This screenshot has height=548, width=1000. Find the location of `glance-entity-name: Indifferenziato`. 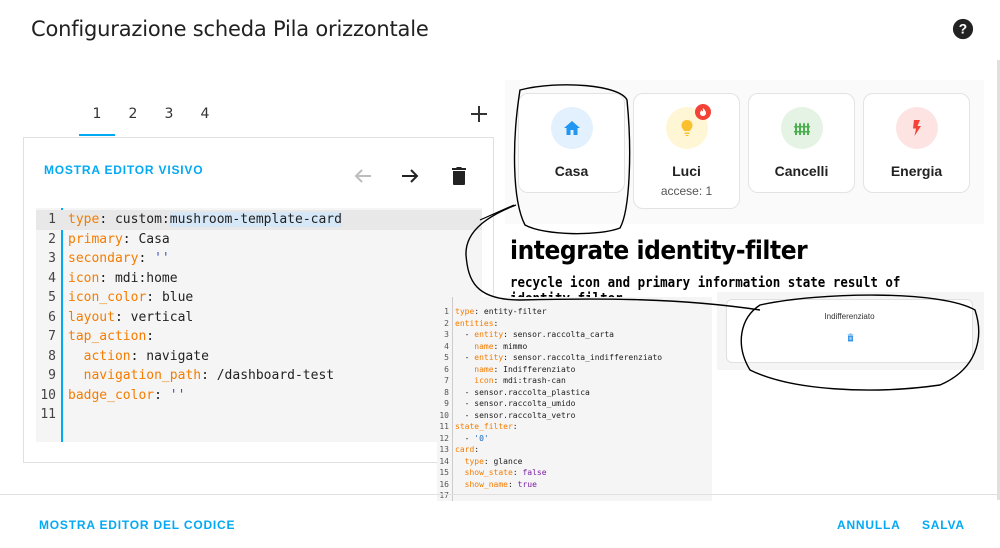

glance-entity-name: Indifferenziato is located at coordinates (849, 316).